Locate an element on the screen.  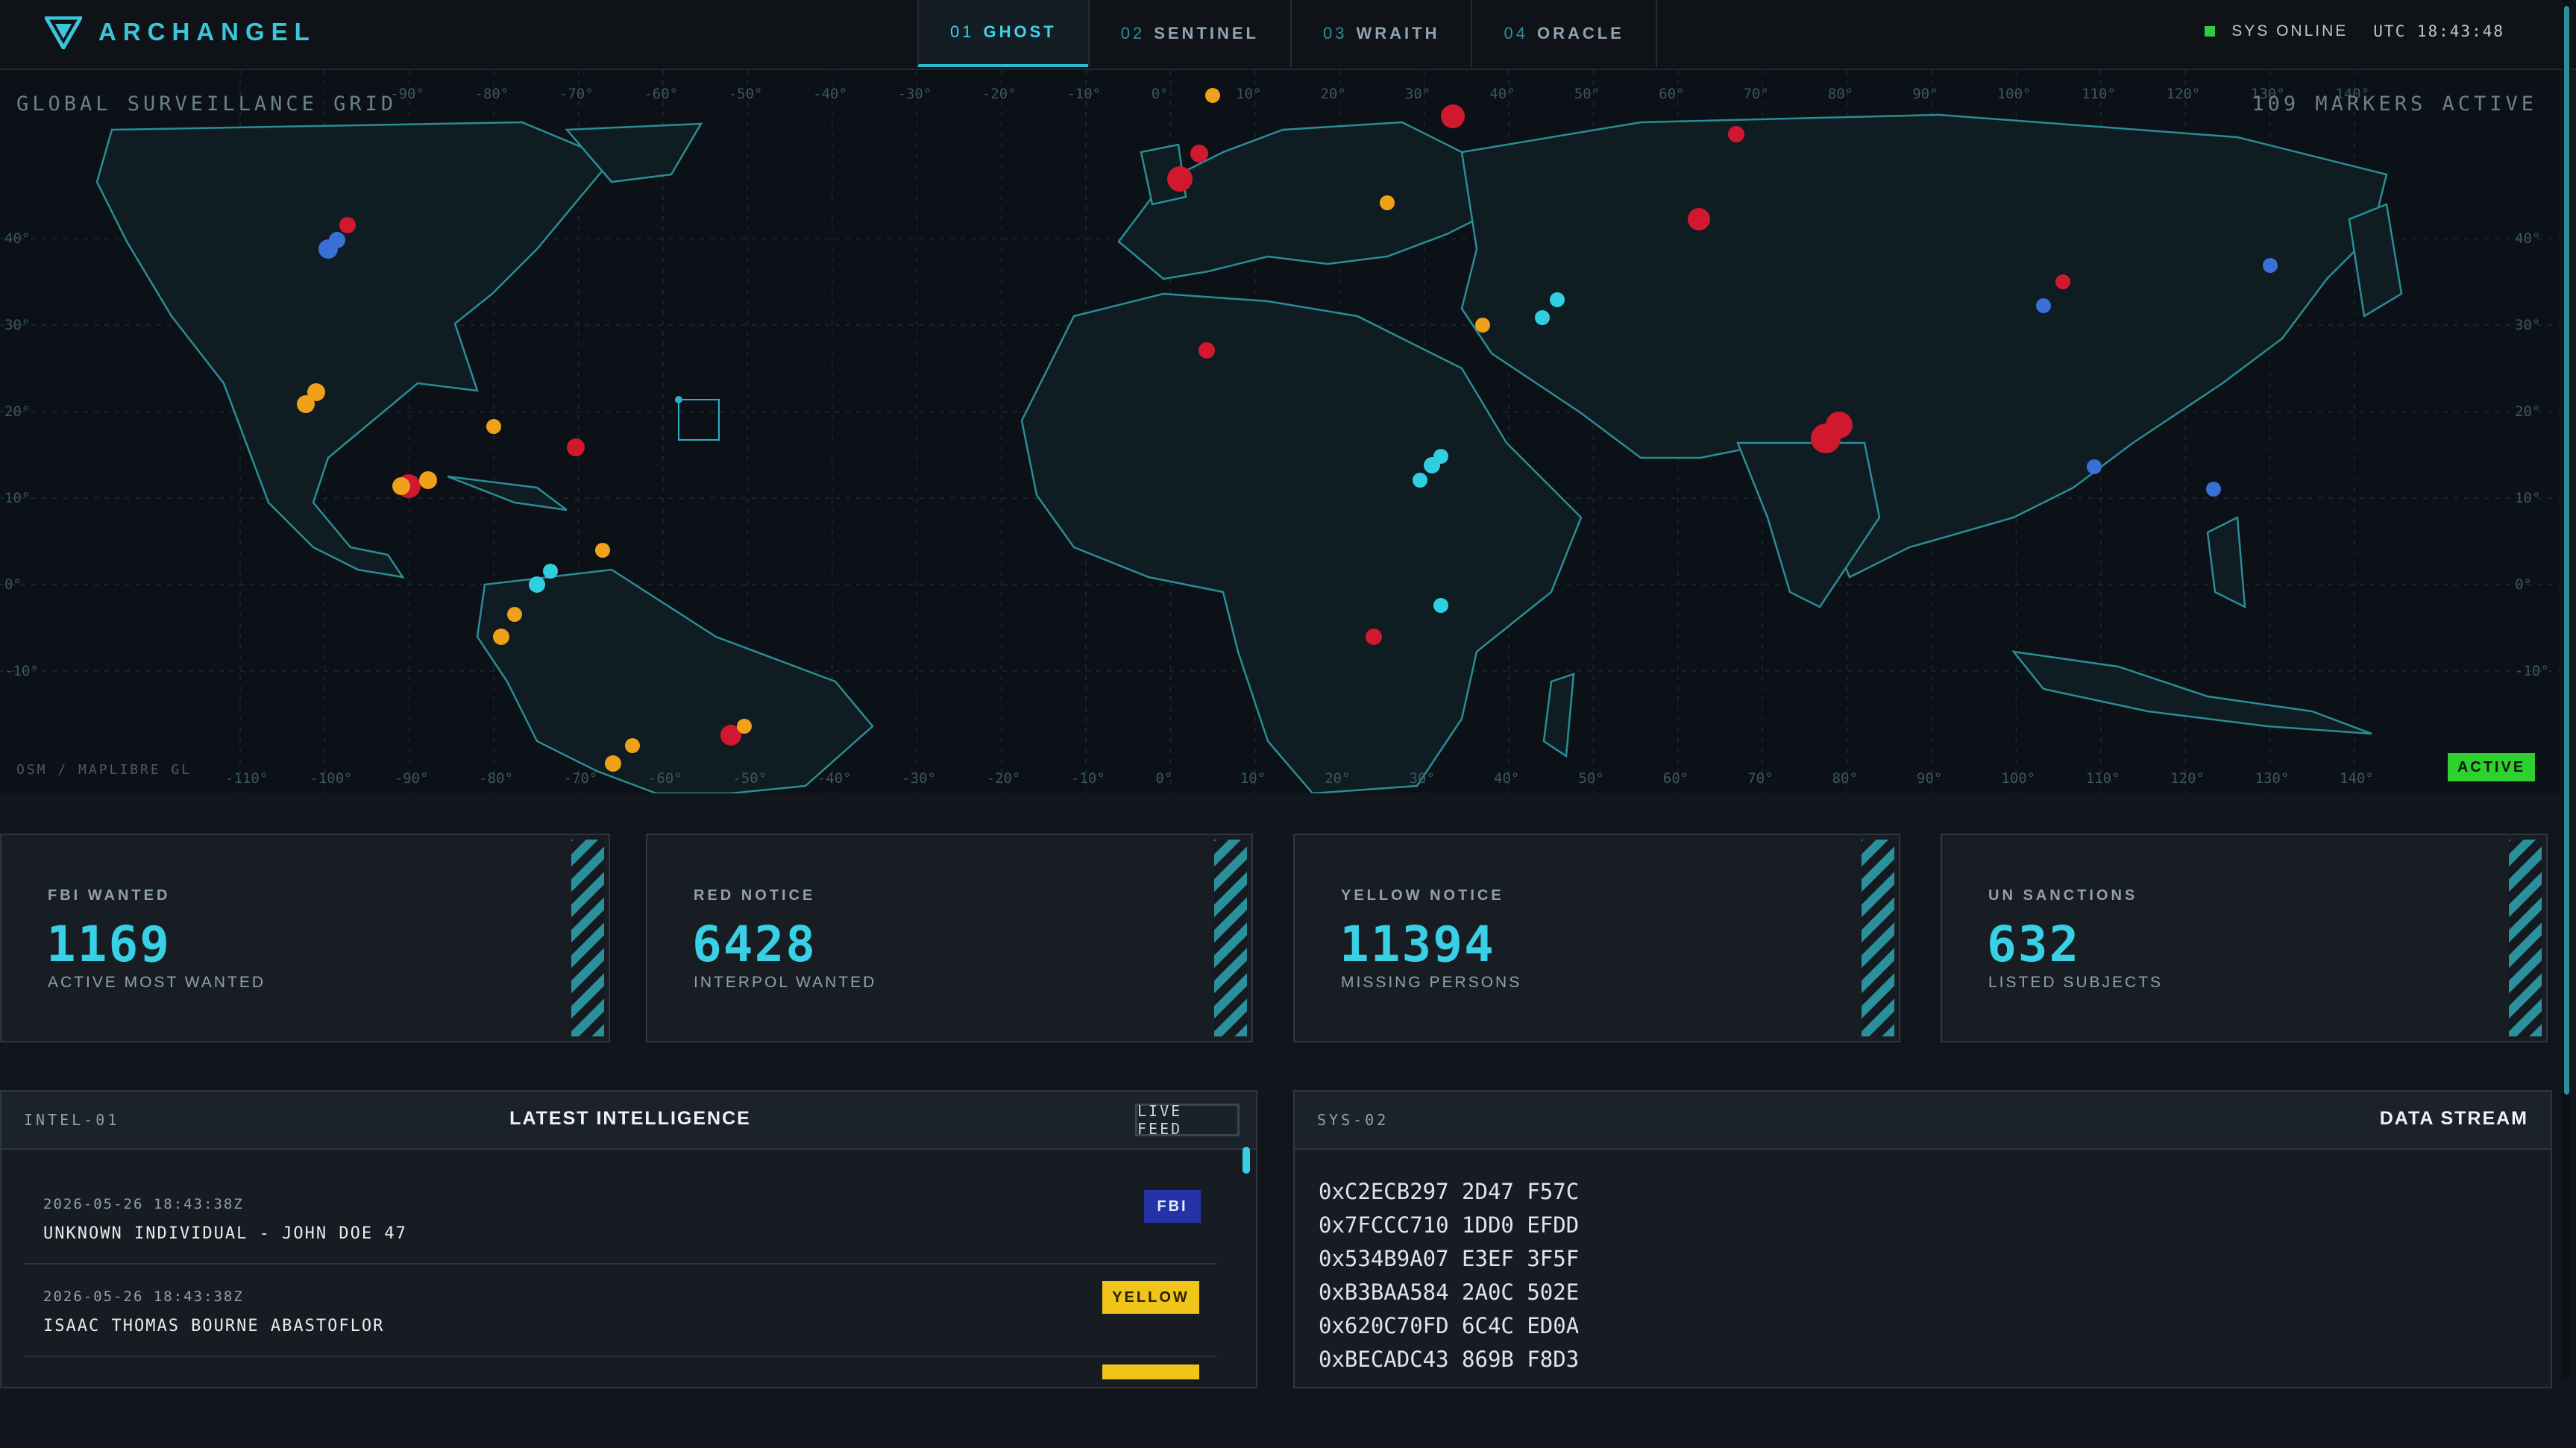
longitude-label: 80° is located at coordinates (1845, 778).